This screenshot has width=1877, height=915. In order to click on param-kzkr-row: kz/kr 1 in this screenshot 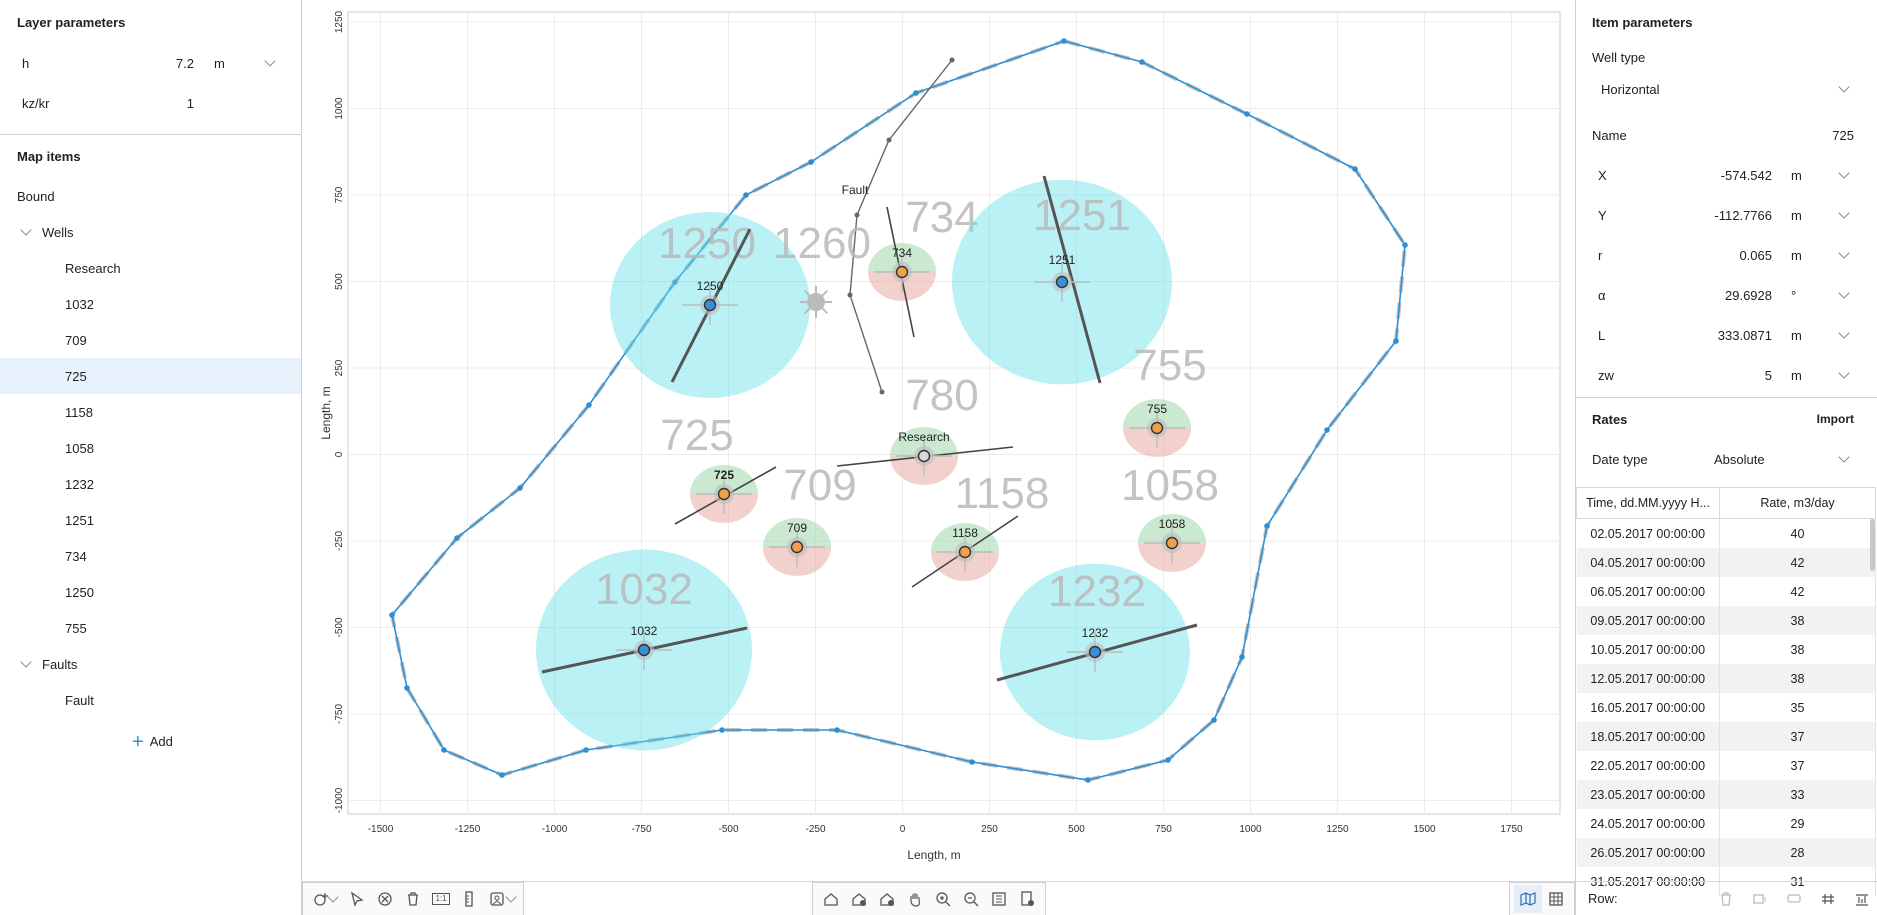, I will do `click(150, 103)`.